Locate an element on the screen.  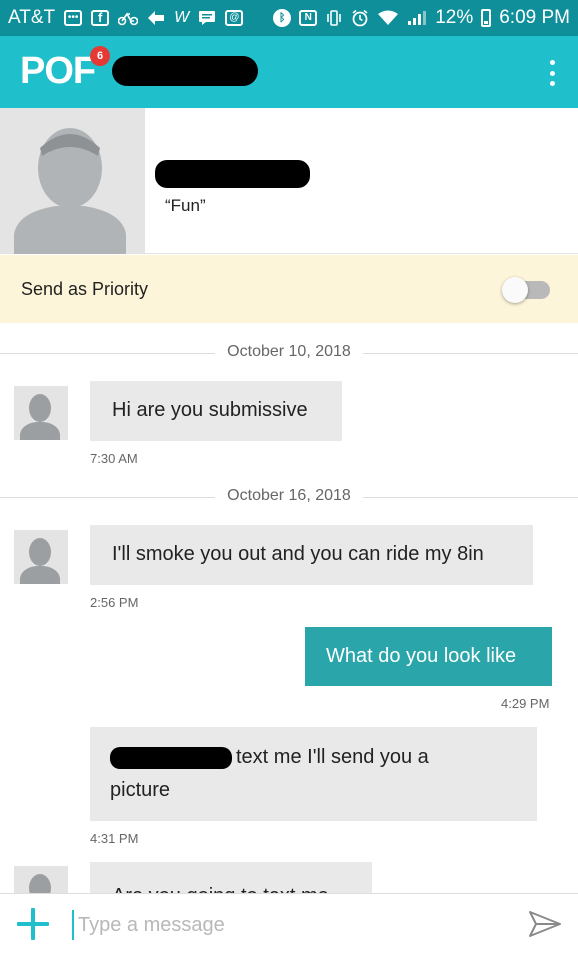
compose-bar is located at coordinates (289, 926).